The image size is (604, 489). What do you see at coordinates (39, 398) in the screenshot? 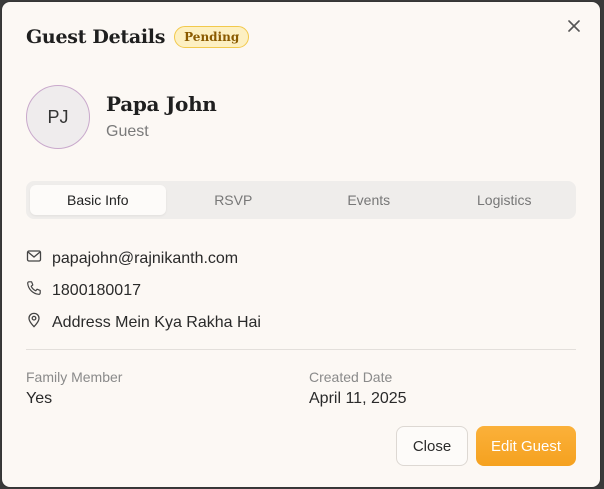
I see `family-member-value: Yes` at bounding box center [39, 398].